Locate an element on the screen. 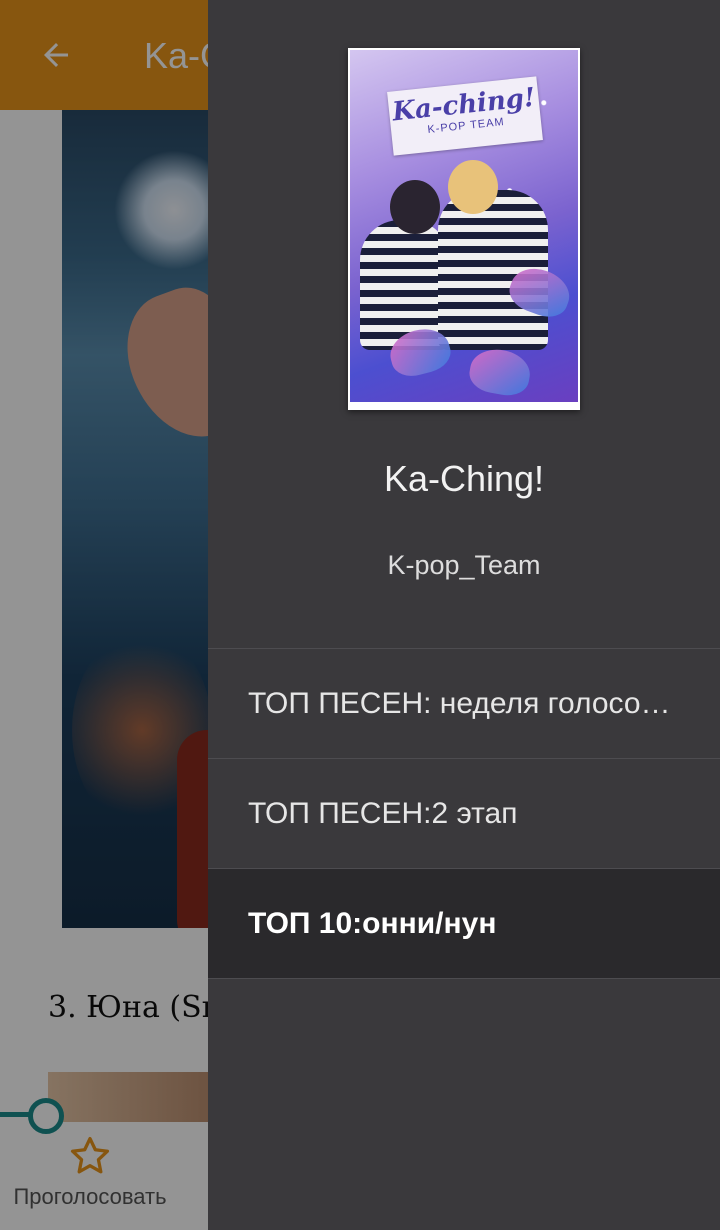 The image size is (720, 1230). chapter-item: ТОП ПЕСЕН: неделя голосования is located at coordinates (464, 704).